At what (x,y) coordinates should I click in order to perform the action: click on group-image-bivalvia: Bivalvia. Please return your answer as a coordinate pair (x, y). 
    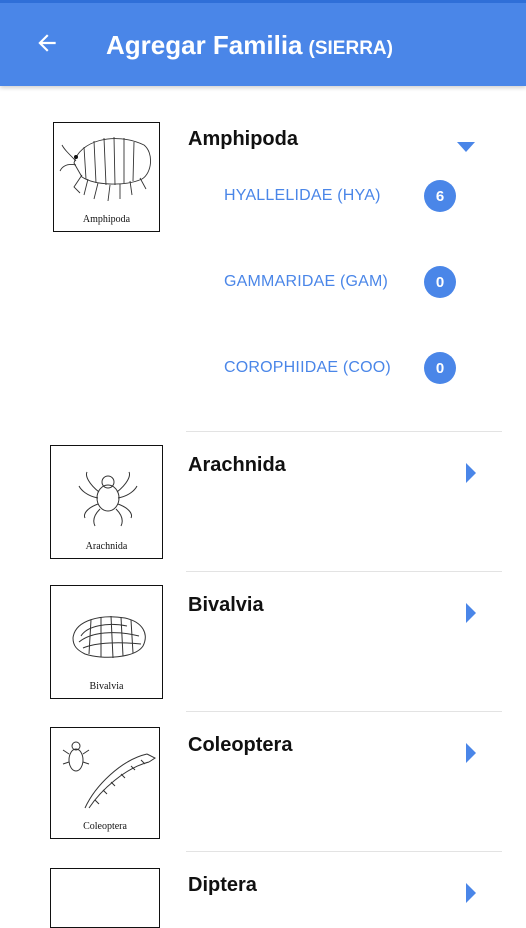
    Looking at the image, I should click on (106, 642).